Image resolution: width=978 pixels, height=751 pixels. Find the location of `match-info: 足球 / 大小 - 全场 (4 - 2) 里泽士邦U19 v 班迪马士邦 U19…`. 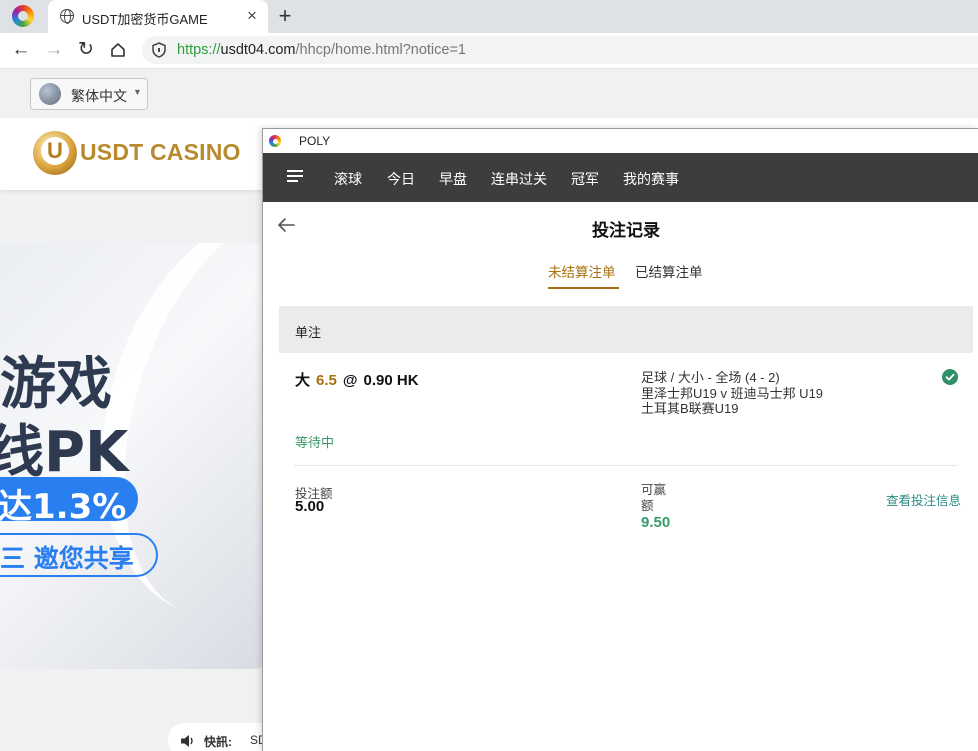

match-info: 足球 / 大小 - 全场 (4 - 2) 里泽士邦U19 v 班迪马士邦 U19… is located at coordinates (732, 393).